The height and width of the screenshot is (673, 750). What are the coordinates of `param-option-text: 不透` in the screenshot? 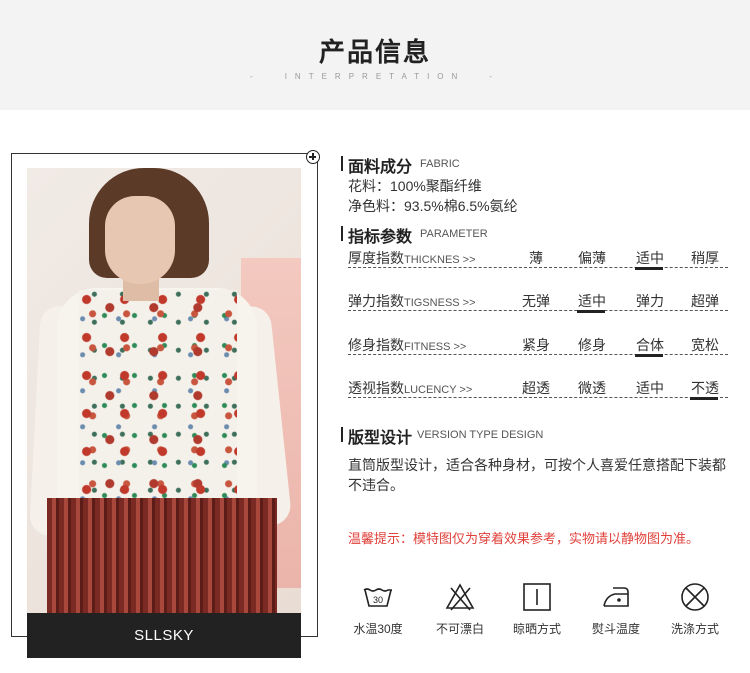 It's located at (705, 388).